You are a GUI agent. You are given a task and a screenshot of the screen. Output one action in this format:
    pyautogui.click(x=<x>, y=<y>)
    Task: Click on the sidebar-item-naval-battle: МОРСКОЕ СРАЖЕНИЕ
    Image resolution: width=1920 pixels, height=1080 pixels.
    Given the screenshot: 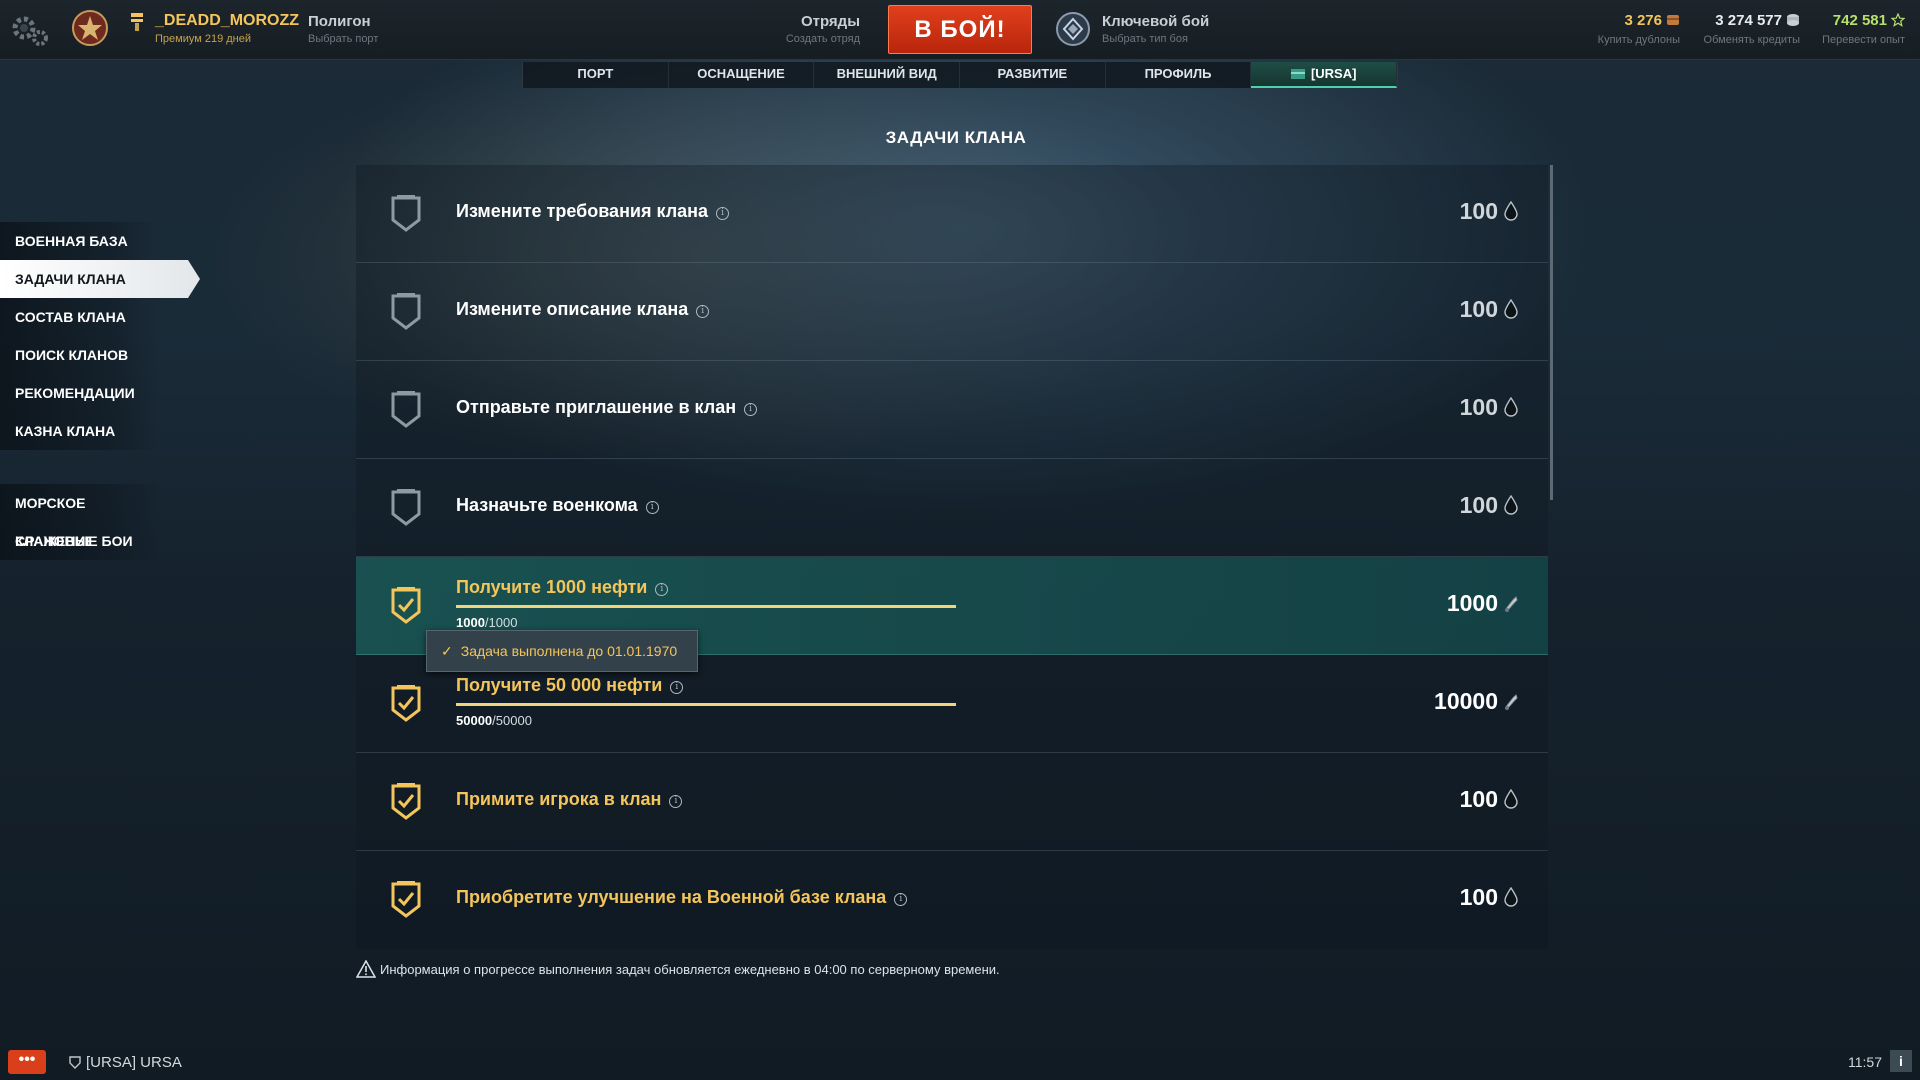 What is the action you would take?
    pyautogui.click(x=80, y=516)
    